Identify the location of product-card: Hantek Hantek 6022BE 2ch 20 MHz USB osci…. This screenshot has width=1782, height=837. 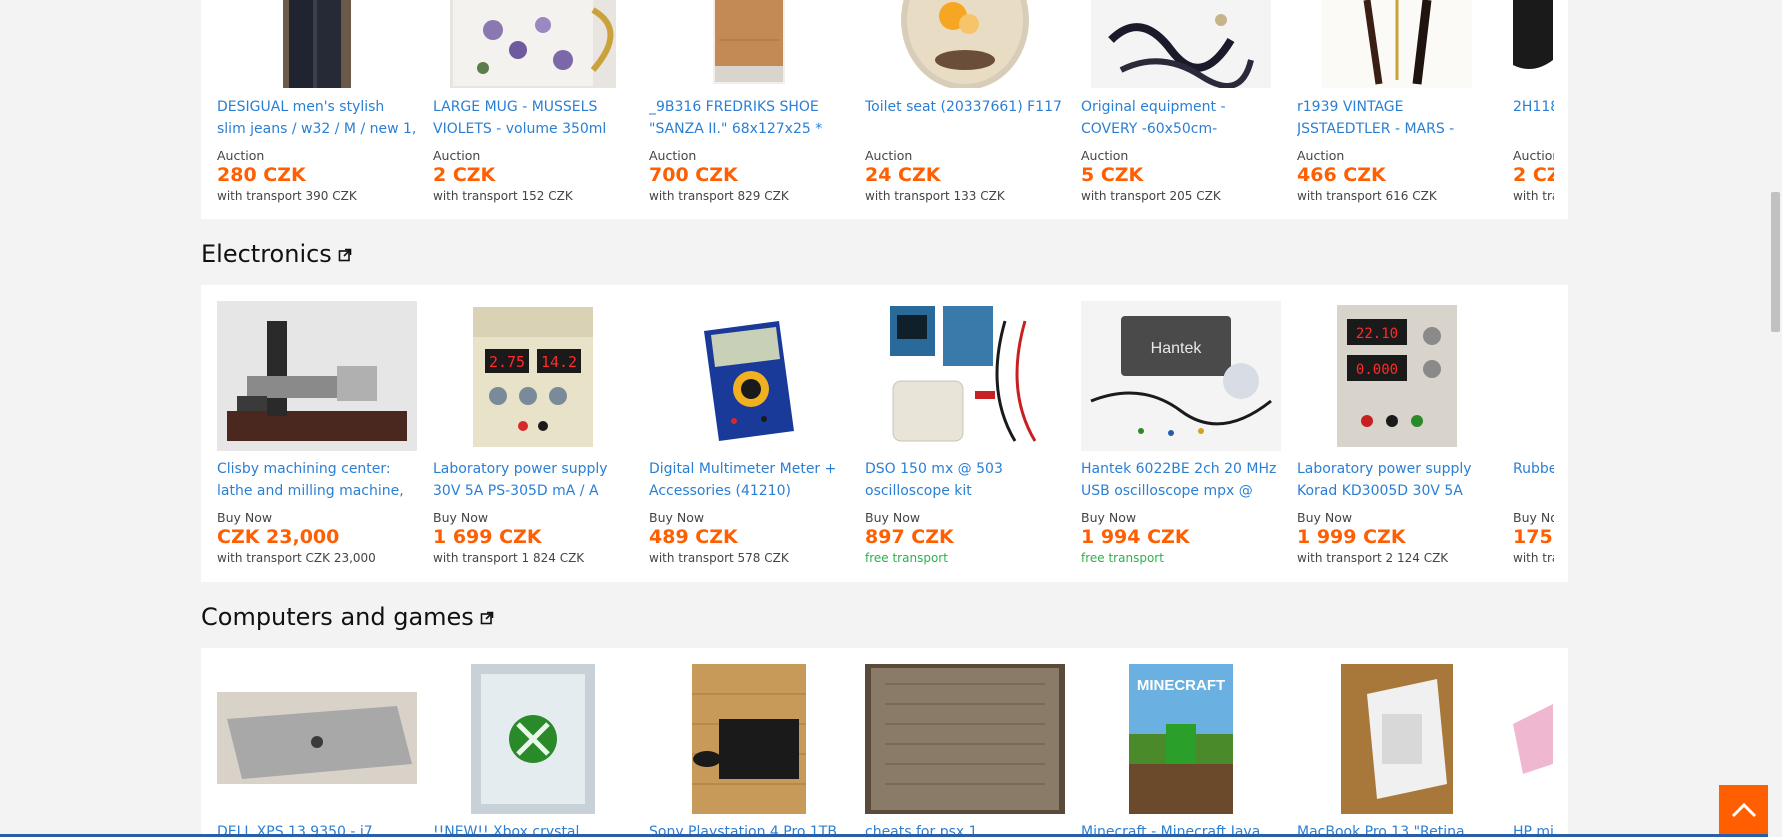
(1181, 433).